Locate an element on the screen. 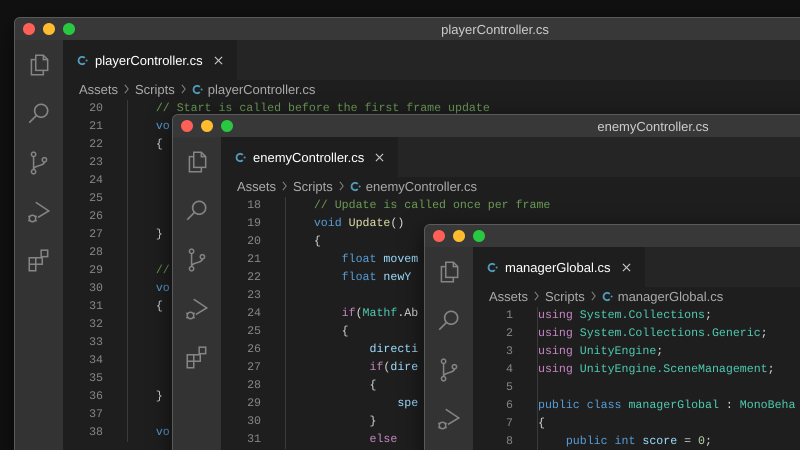 The width and height of the screenshot is (800, 450). line-number: 37 is located at coordinates (95, 415).